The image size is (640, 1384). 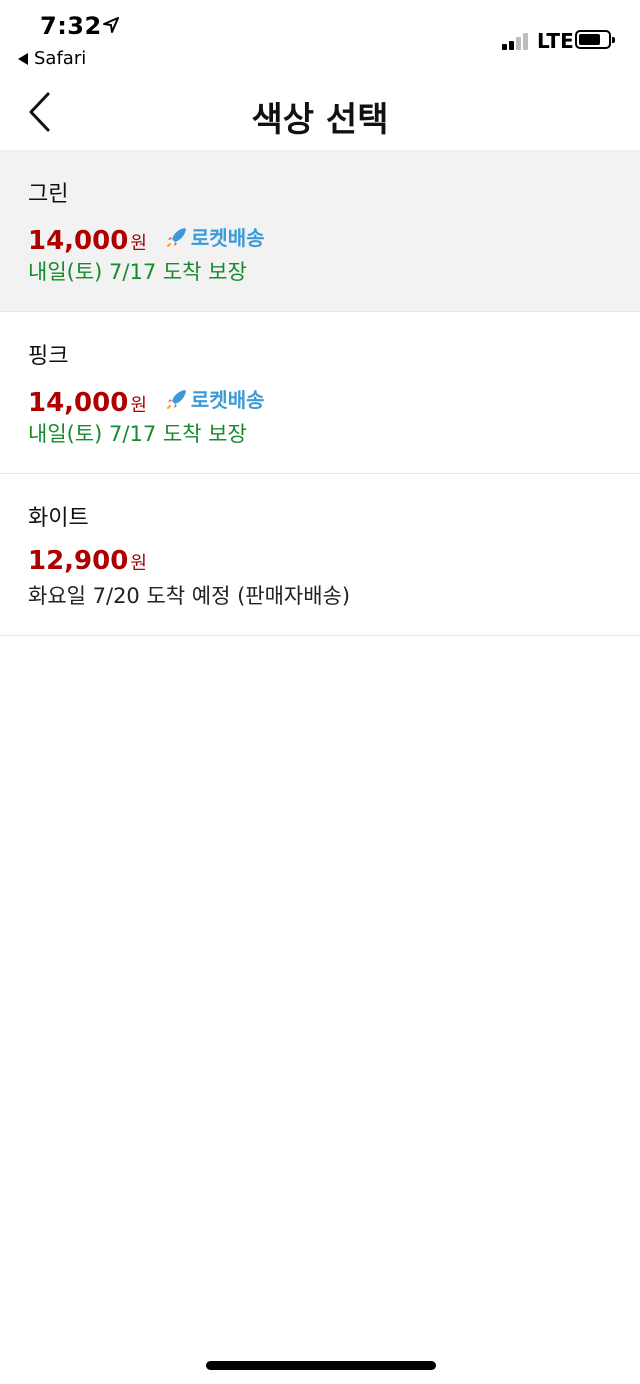 What do you see at coordinates (78, 561) in the screenshot?
I see `option-price: 12,900` at bounding box center [78, 561].